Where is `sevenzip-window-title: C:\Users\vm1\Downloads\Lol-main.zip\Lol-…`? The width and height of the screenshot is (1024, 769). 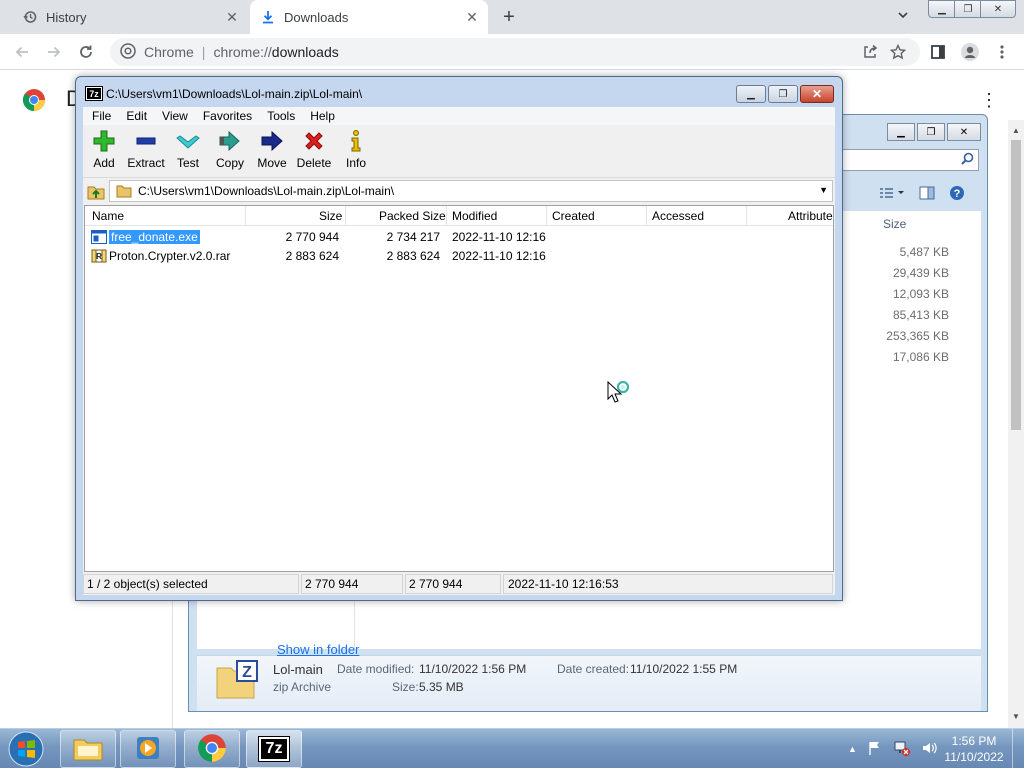
sevenzip-window-title: C:\Users\vm1\Downloads\Lol-main.zip\Lol-… is located at coordinates (234, 94).